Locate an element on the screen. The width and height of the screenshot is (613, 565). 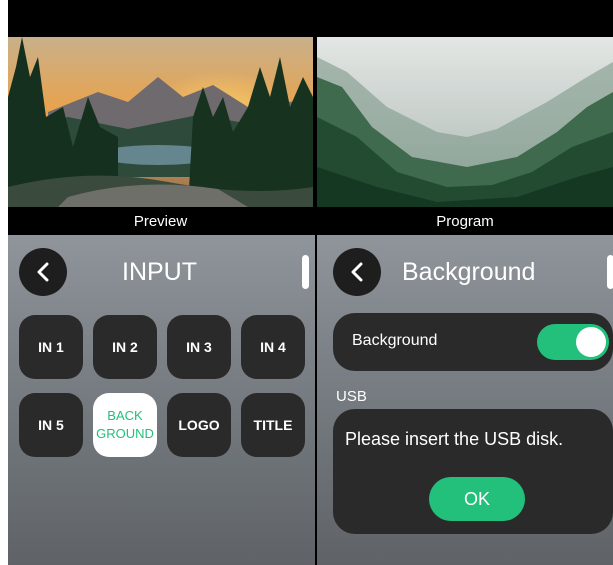
preview-image is located at coordinates (160, 122).